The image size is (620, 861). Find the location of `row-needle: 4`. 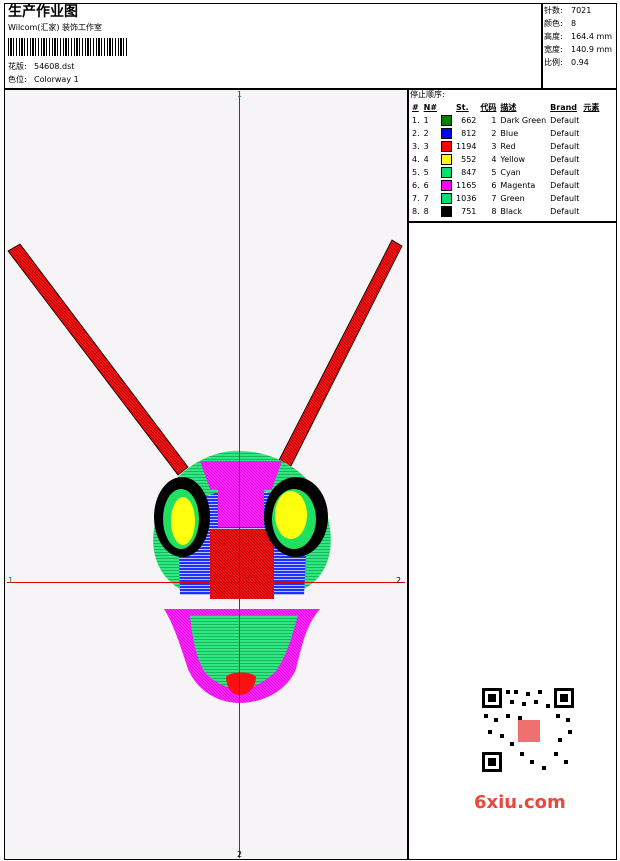

row-needle: 4 is located at coordinates (426, 159).